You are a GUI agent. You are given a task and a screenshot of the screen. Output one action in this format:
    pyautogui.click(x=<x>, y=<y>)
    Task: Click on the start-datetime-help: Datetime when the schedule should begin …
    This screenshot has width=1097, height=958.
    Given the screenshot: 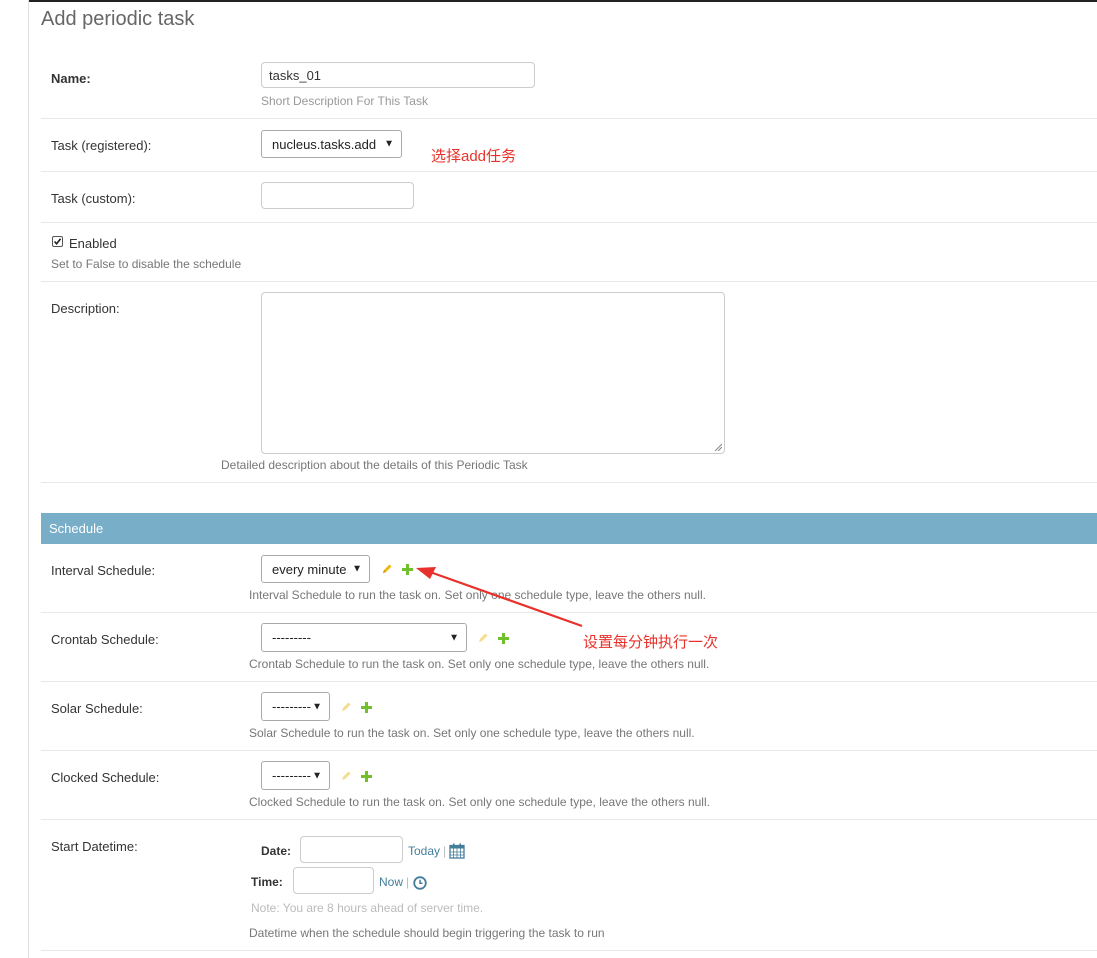 What is the action you would take?
    pyautogui.click(x=427, y=933)
    